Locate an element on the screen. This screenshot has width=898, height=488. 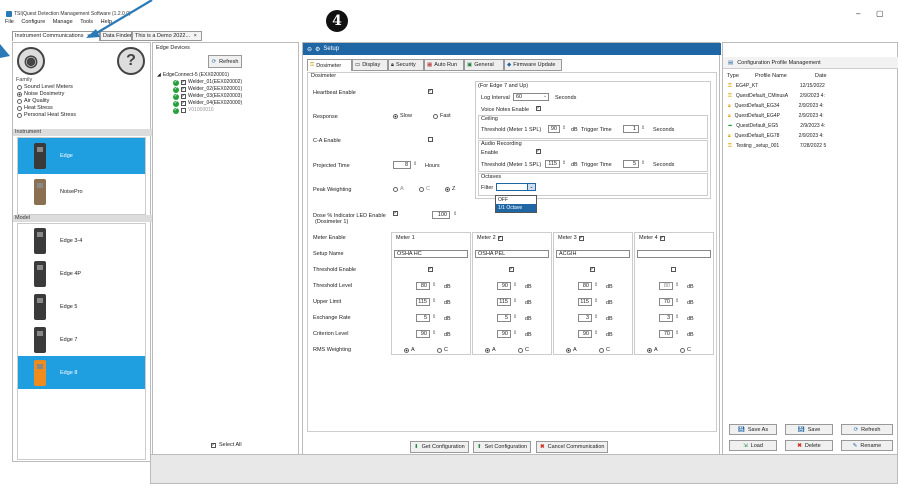
dose-led-input: 100 is located at coordinates (441, 215).